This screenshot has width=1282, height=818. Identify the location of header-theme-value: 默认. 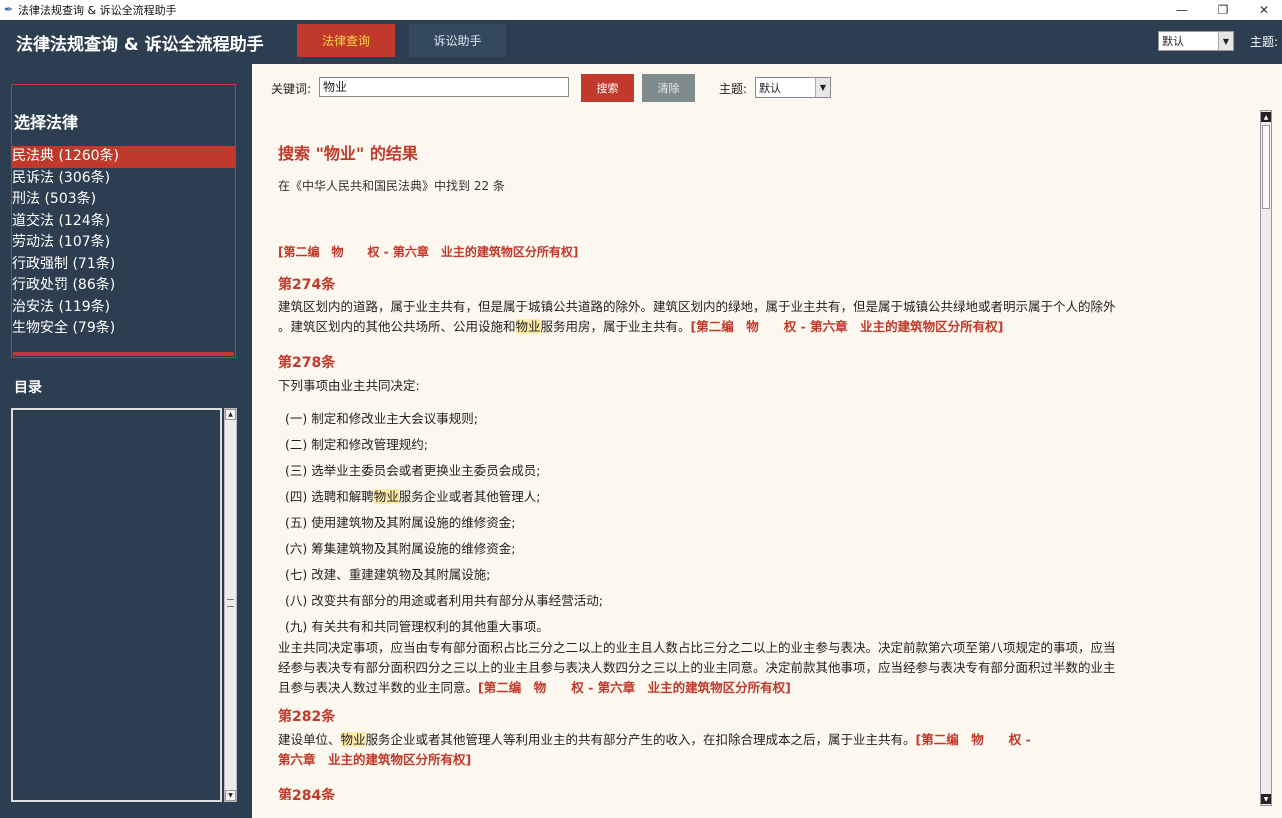
(1173, 41).